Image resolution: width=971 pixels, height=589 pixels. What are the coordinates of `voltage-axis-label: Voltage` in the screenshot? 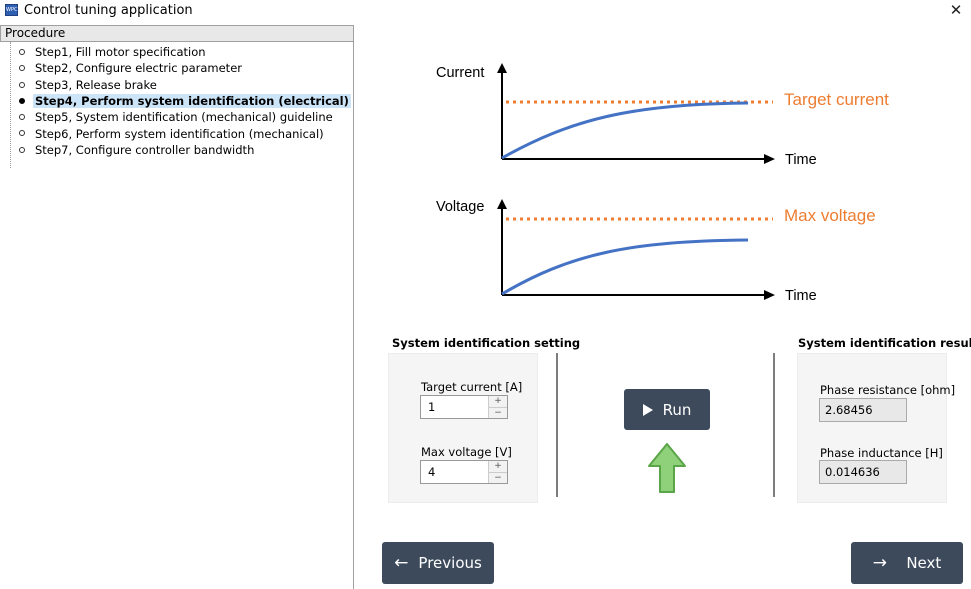 It's located at (460, 207).